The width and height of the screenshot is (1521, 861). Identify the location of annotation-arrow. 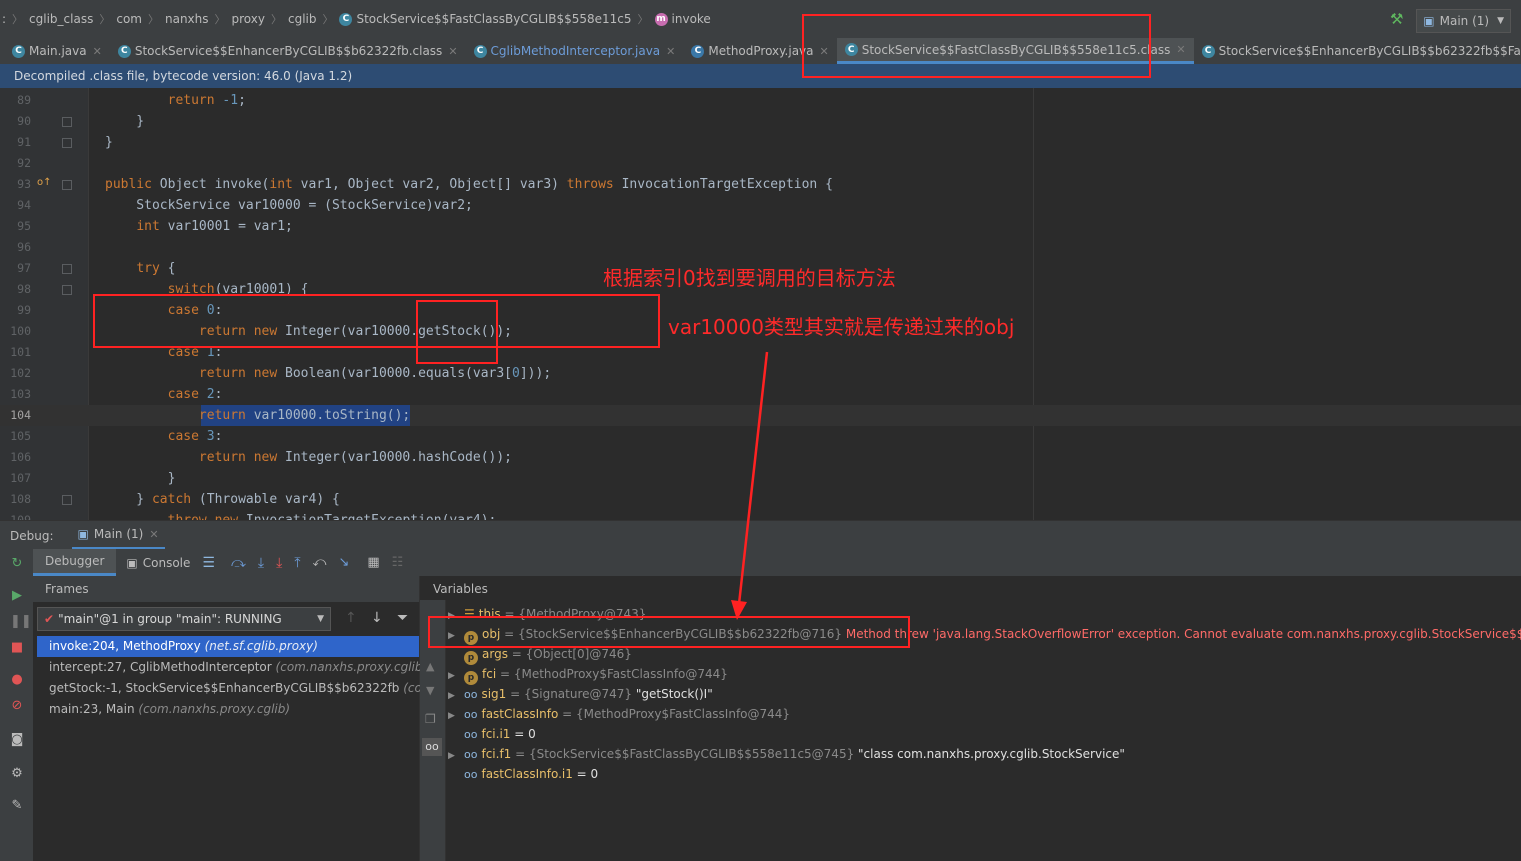
(750, 485).